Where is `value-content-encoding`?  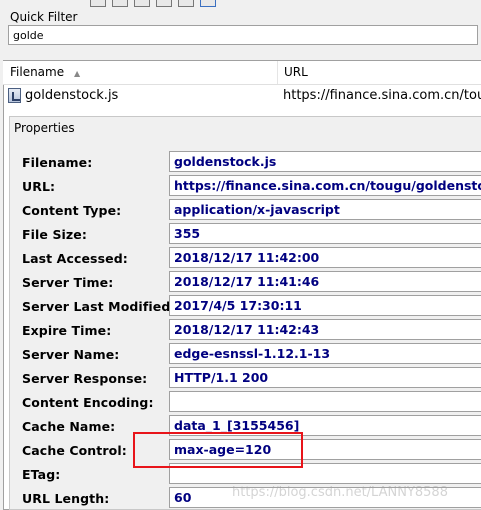 value-content-encoding is located at coordinates (325, 401).